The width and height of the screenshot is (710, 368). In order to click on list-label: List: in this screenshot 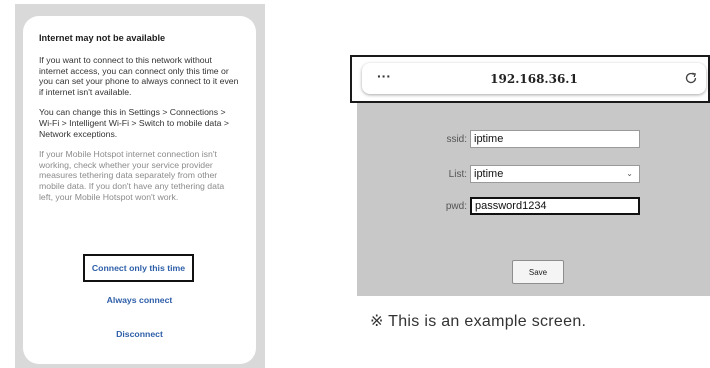, I will do `click(457, 174)`.